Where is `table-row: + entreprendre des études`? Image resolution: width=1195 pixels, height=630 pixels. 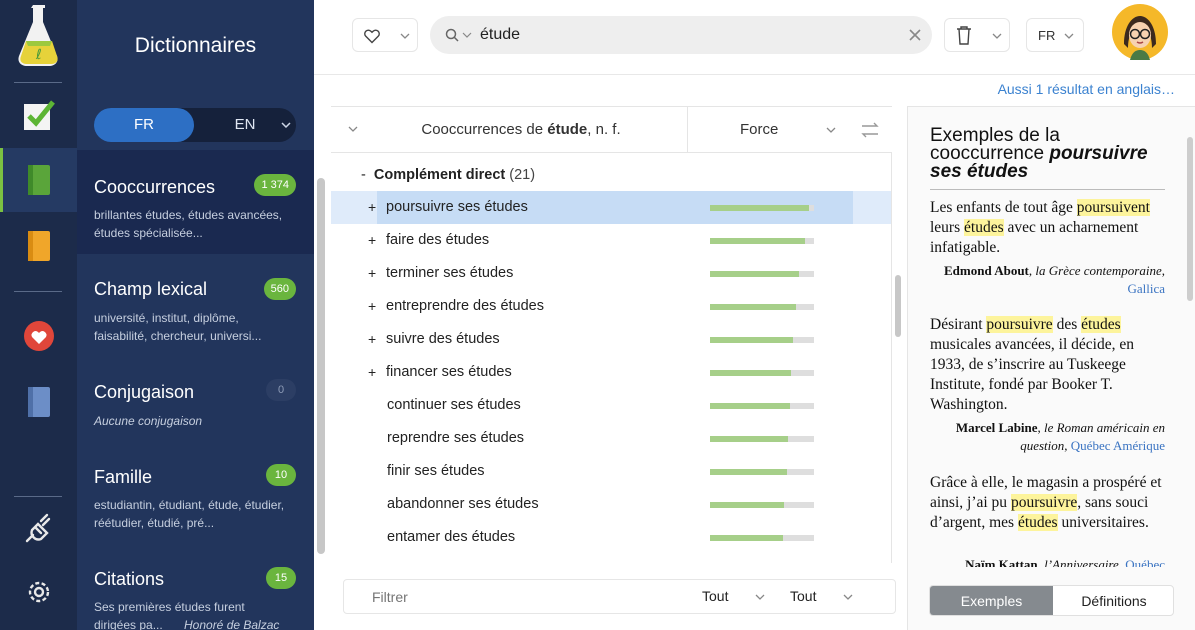
table-row: + entreprendre des études is located at coordinates (611, 306).